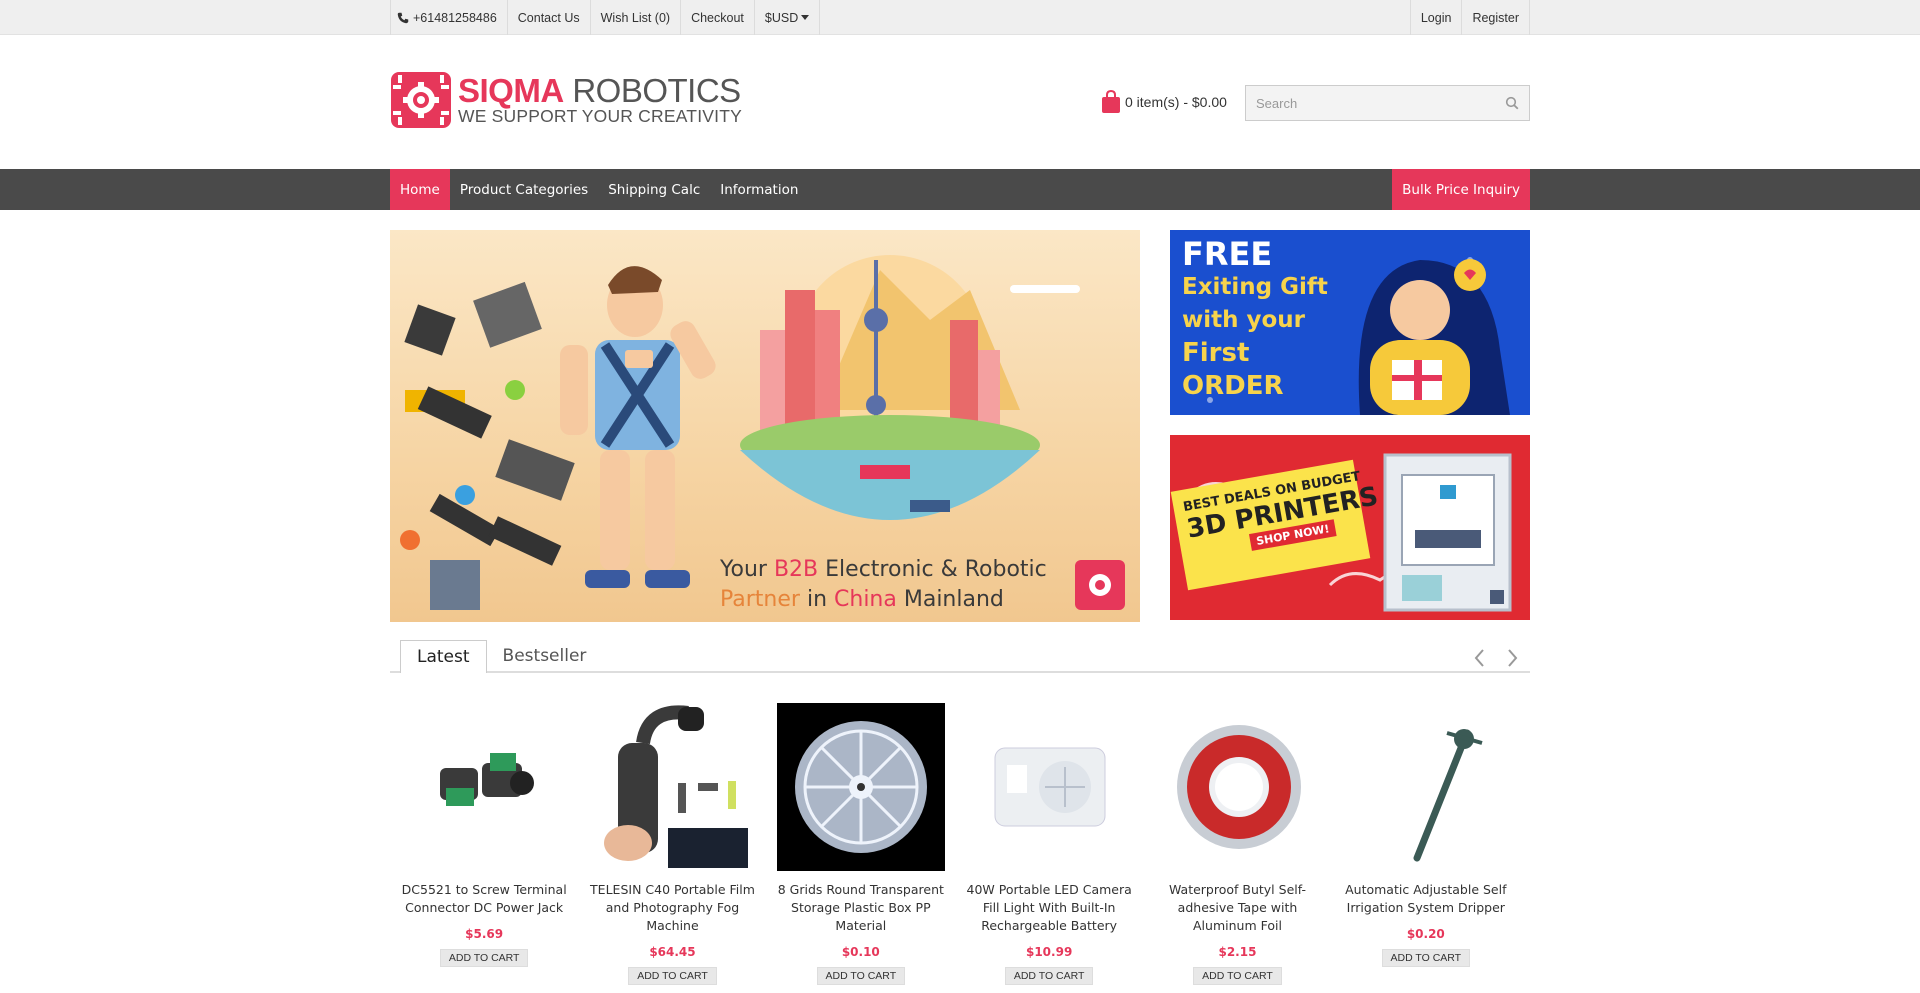 Image resolution: width=1920 pixels, height=993 pixels. What do you see at coordinates (1049, 952) in the screenshot?
I see `product-price: $10.99` at bounding box center [1049, 952].